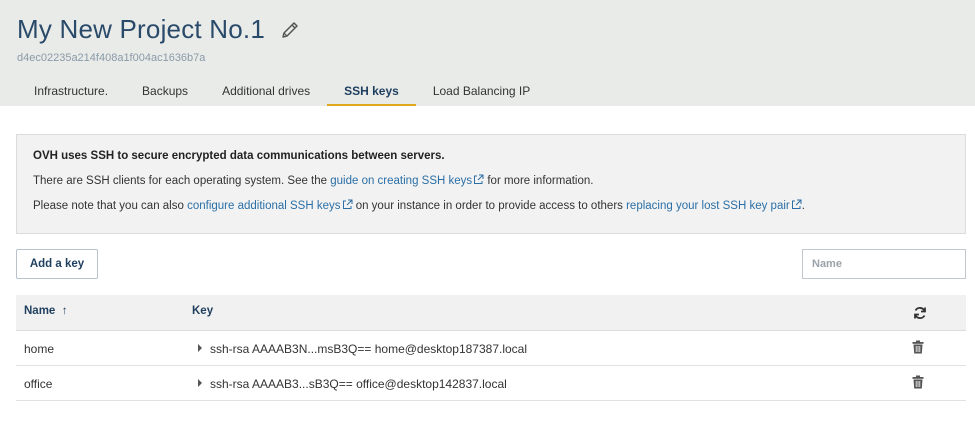 This screenshot has width=975, height=440. What do you see at coordinates (401, 181) in the screenshot?
I see `guide-ssh-keys-link-label: guide on creating SSH keys` at bounding box center [401, 181].